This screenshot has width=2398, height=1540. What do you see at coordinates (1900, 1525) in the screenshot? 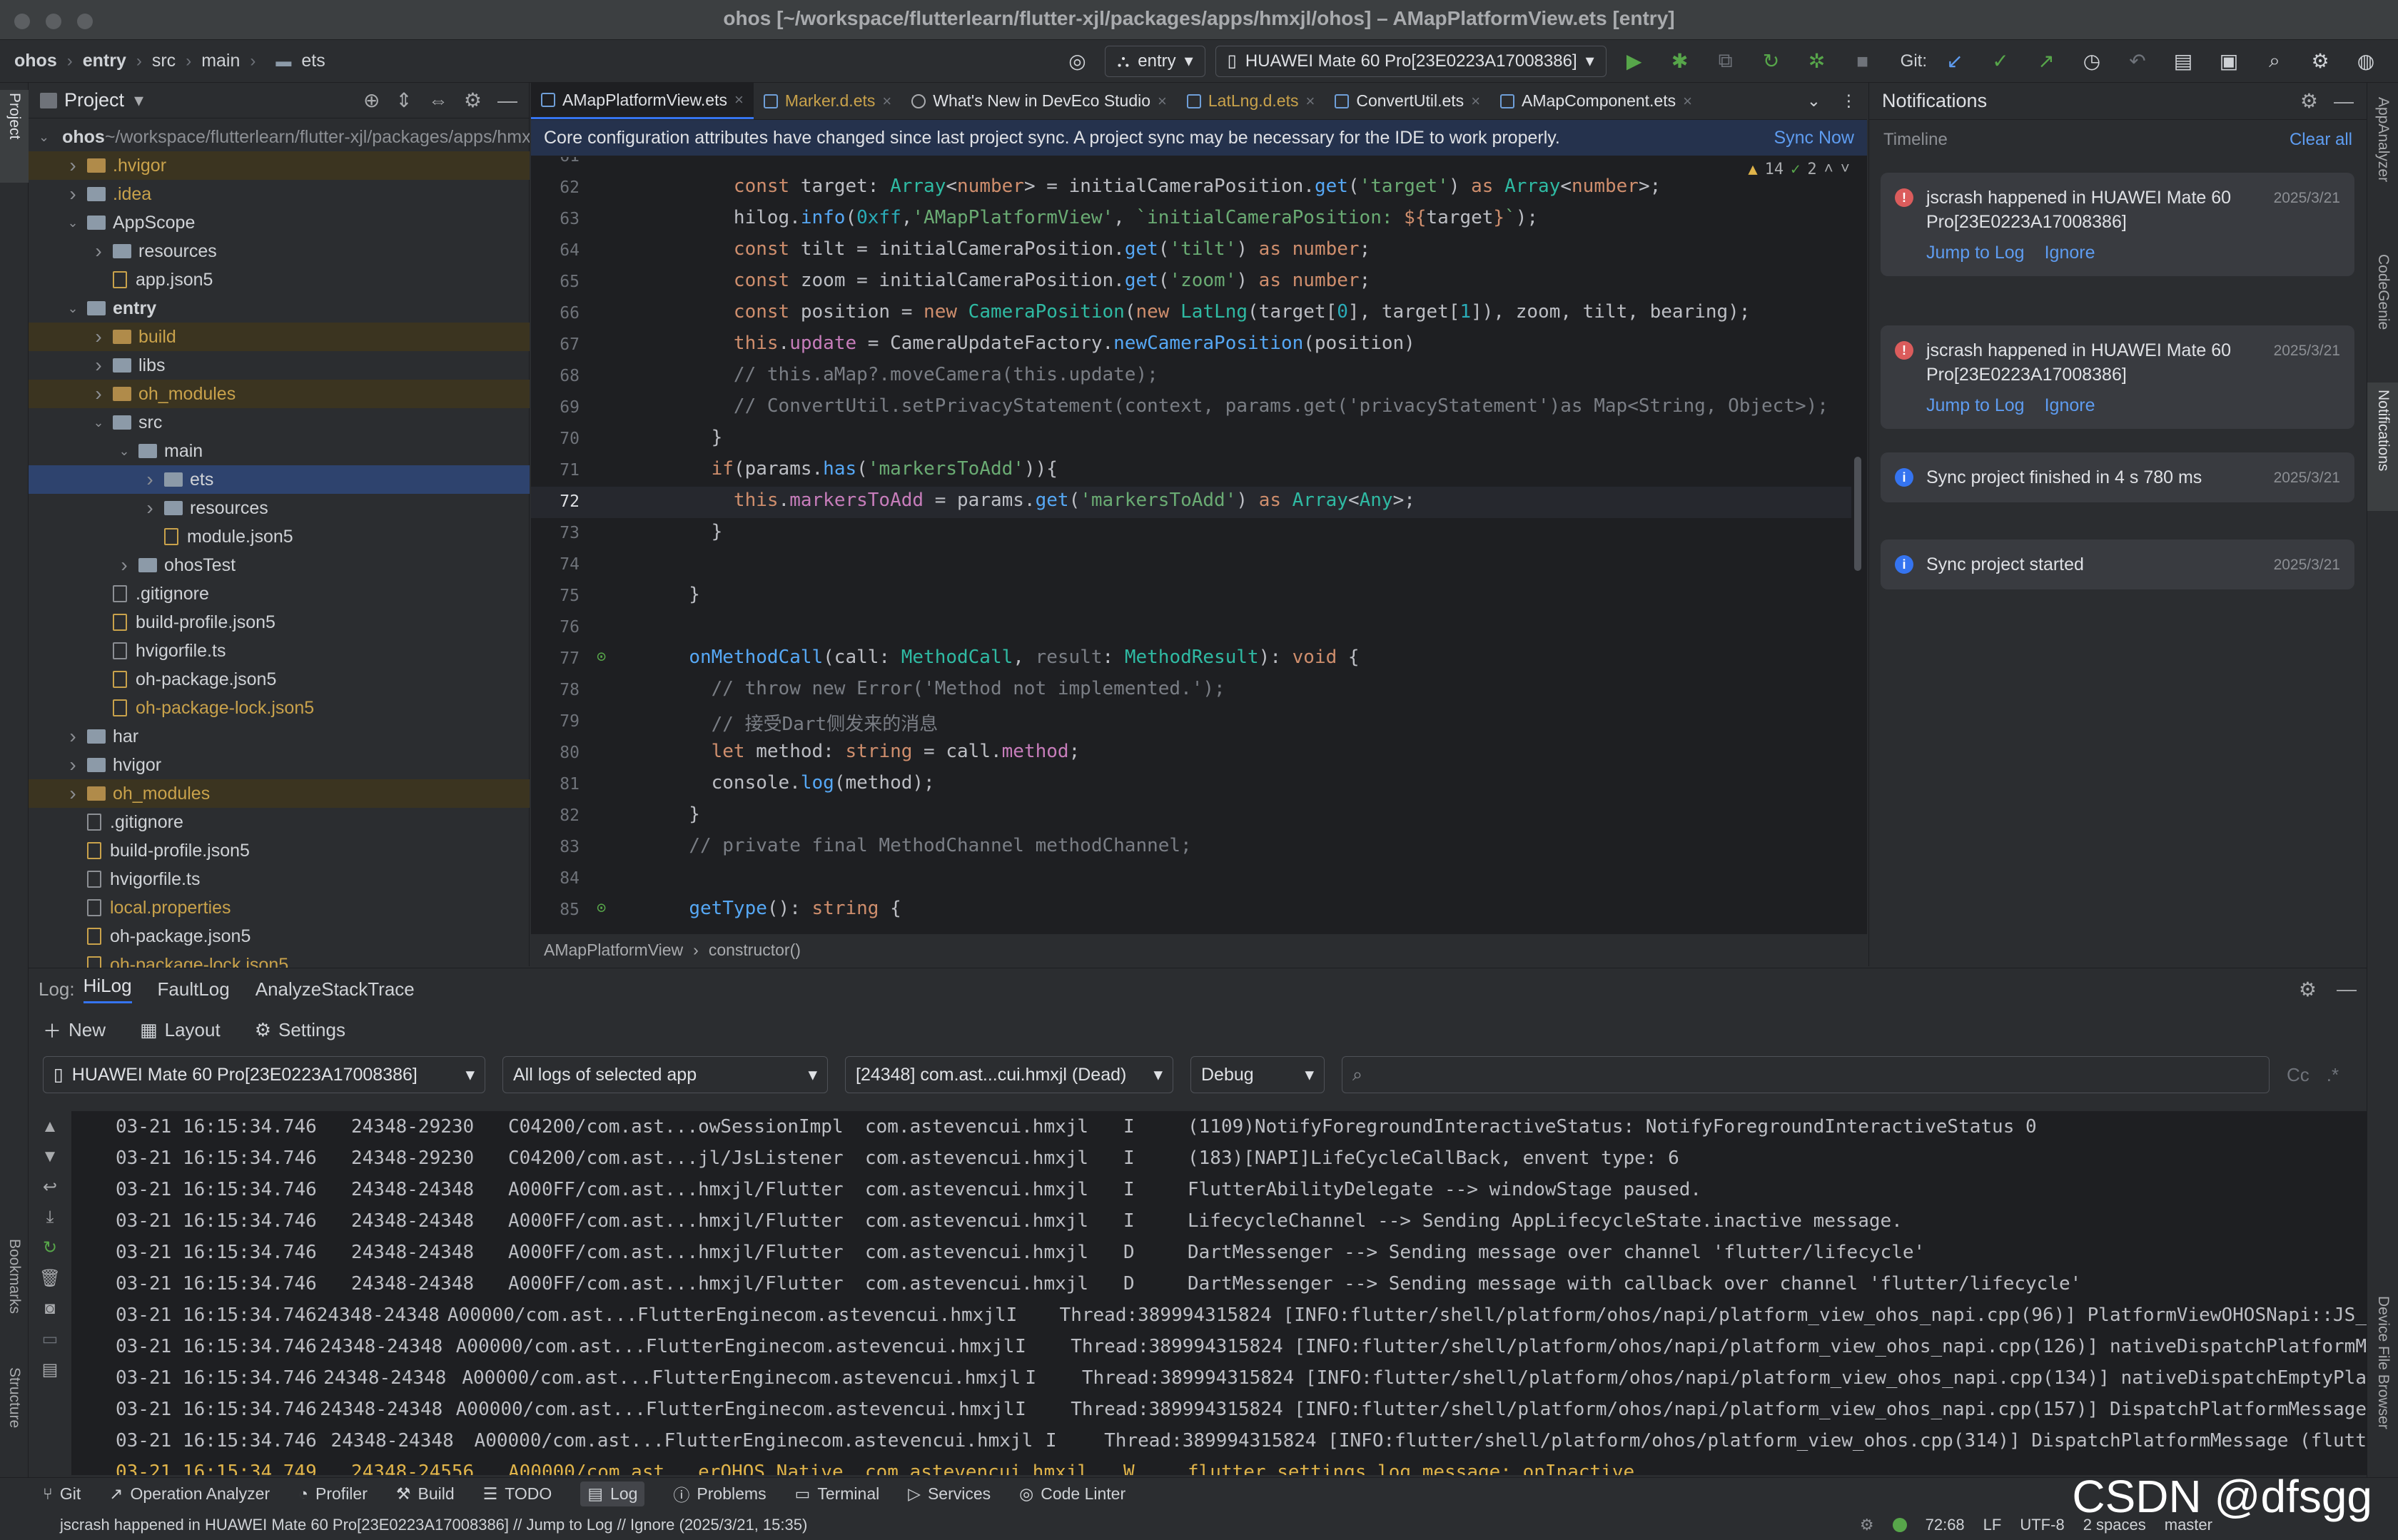
I see `device-status-icon` at bounding box center [1900, 1525].